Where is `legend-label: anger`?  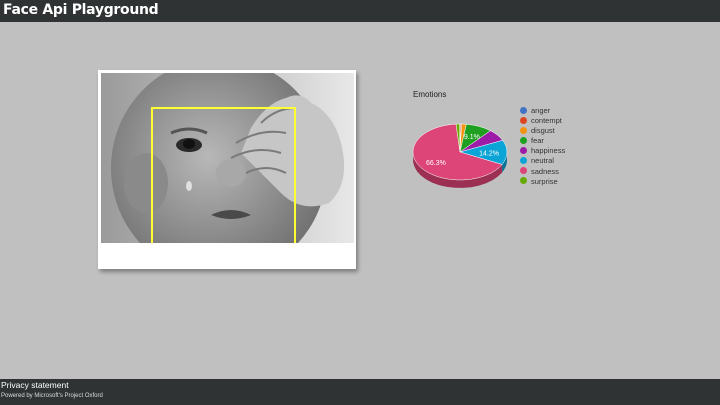
legend-label: anger is located at coordinates (541, 110).